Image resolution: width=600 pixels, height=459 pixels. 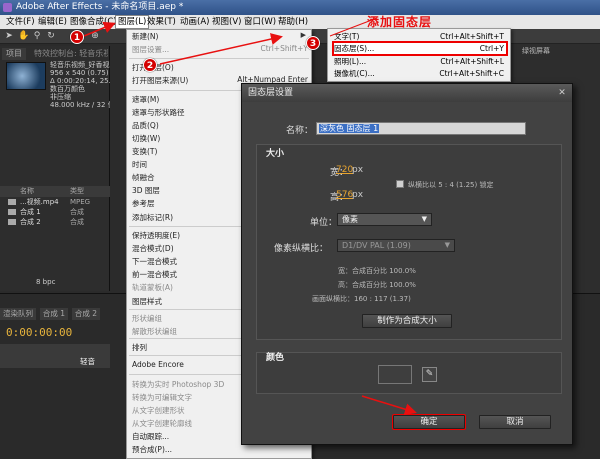 What do you see at coordinates (347, 36) in the screenshot?
I see `submenu-label: 文字(T)` at bounding box center [347, 36].